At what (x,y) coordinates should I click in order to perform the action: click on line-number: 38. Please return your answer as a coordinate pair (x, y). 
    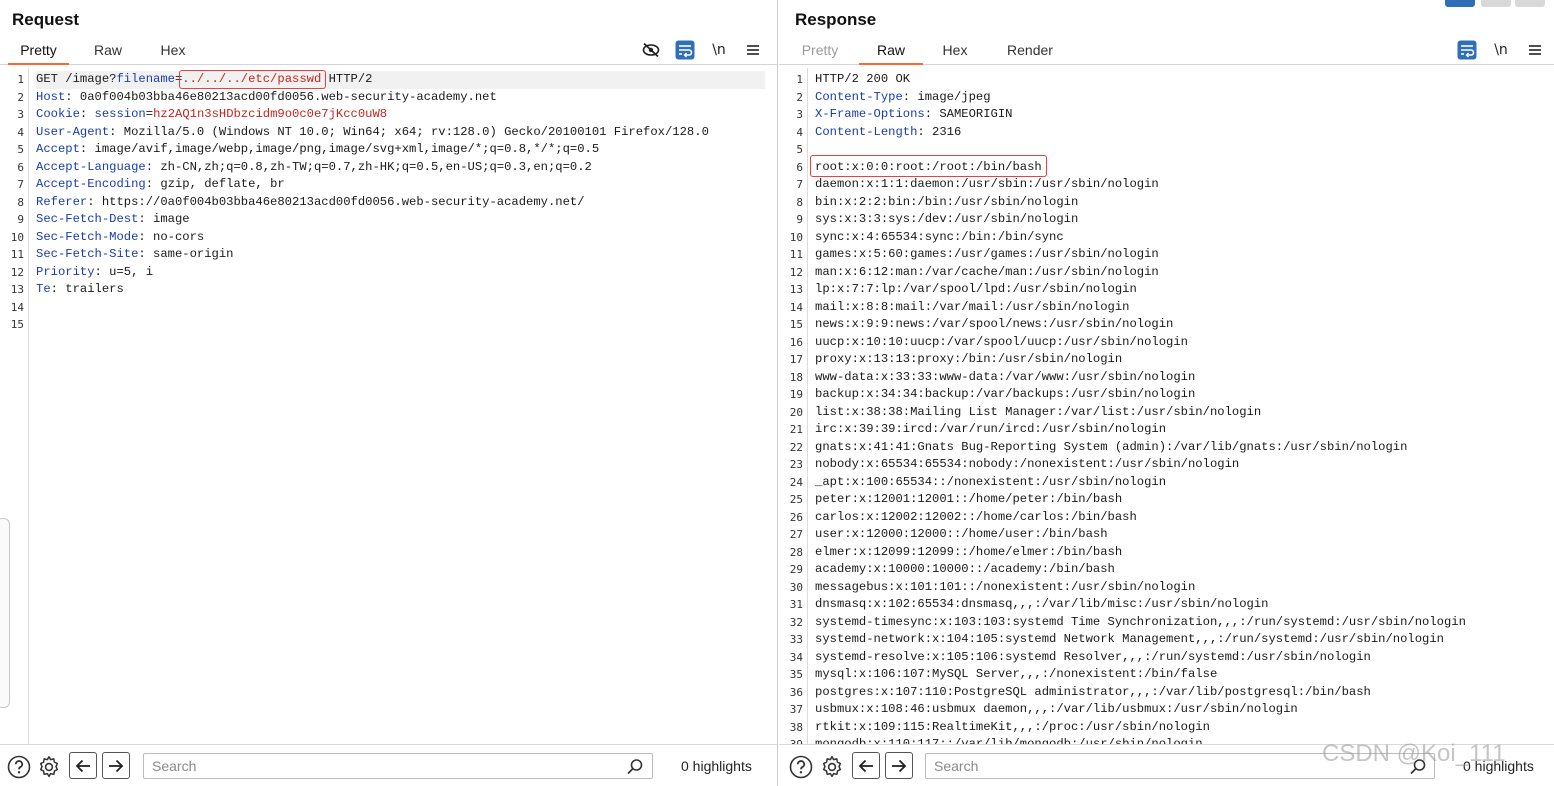
    Looking at the image, I should click on (796, 727).